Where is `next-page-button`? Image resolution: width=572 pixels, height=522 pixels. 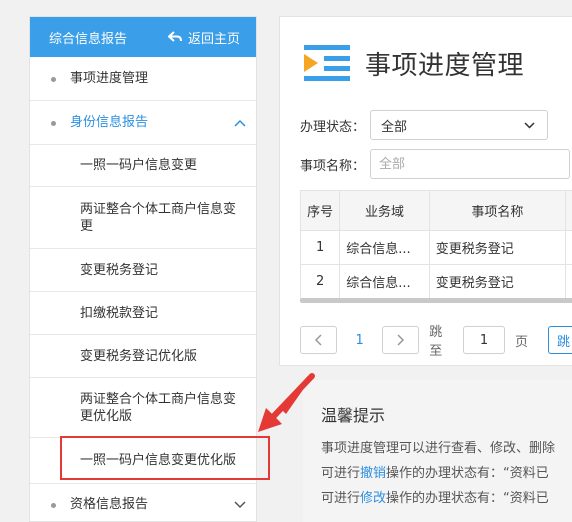
next-page-button is located at coordinates (401, 340).